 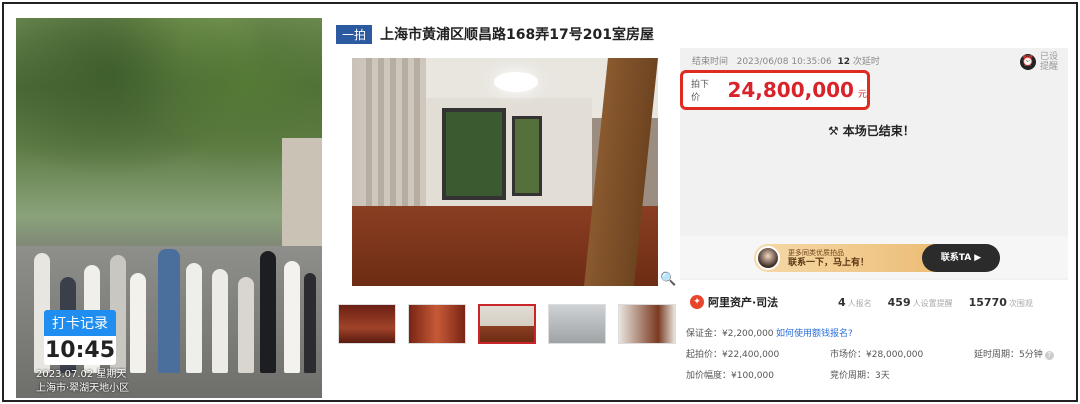 What do you see at coordinates (878, 131) in the screenshot?
I see `ended-text: 本场已结束！` at bounding box center [878, 131].